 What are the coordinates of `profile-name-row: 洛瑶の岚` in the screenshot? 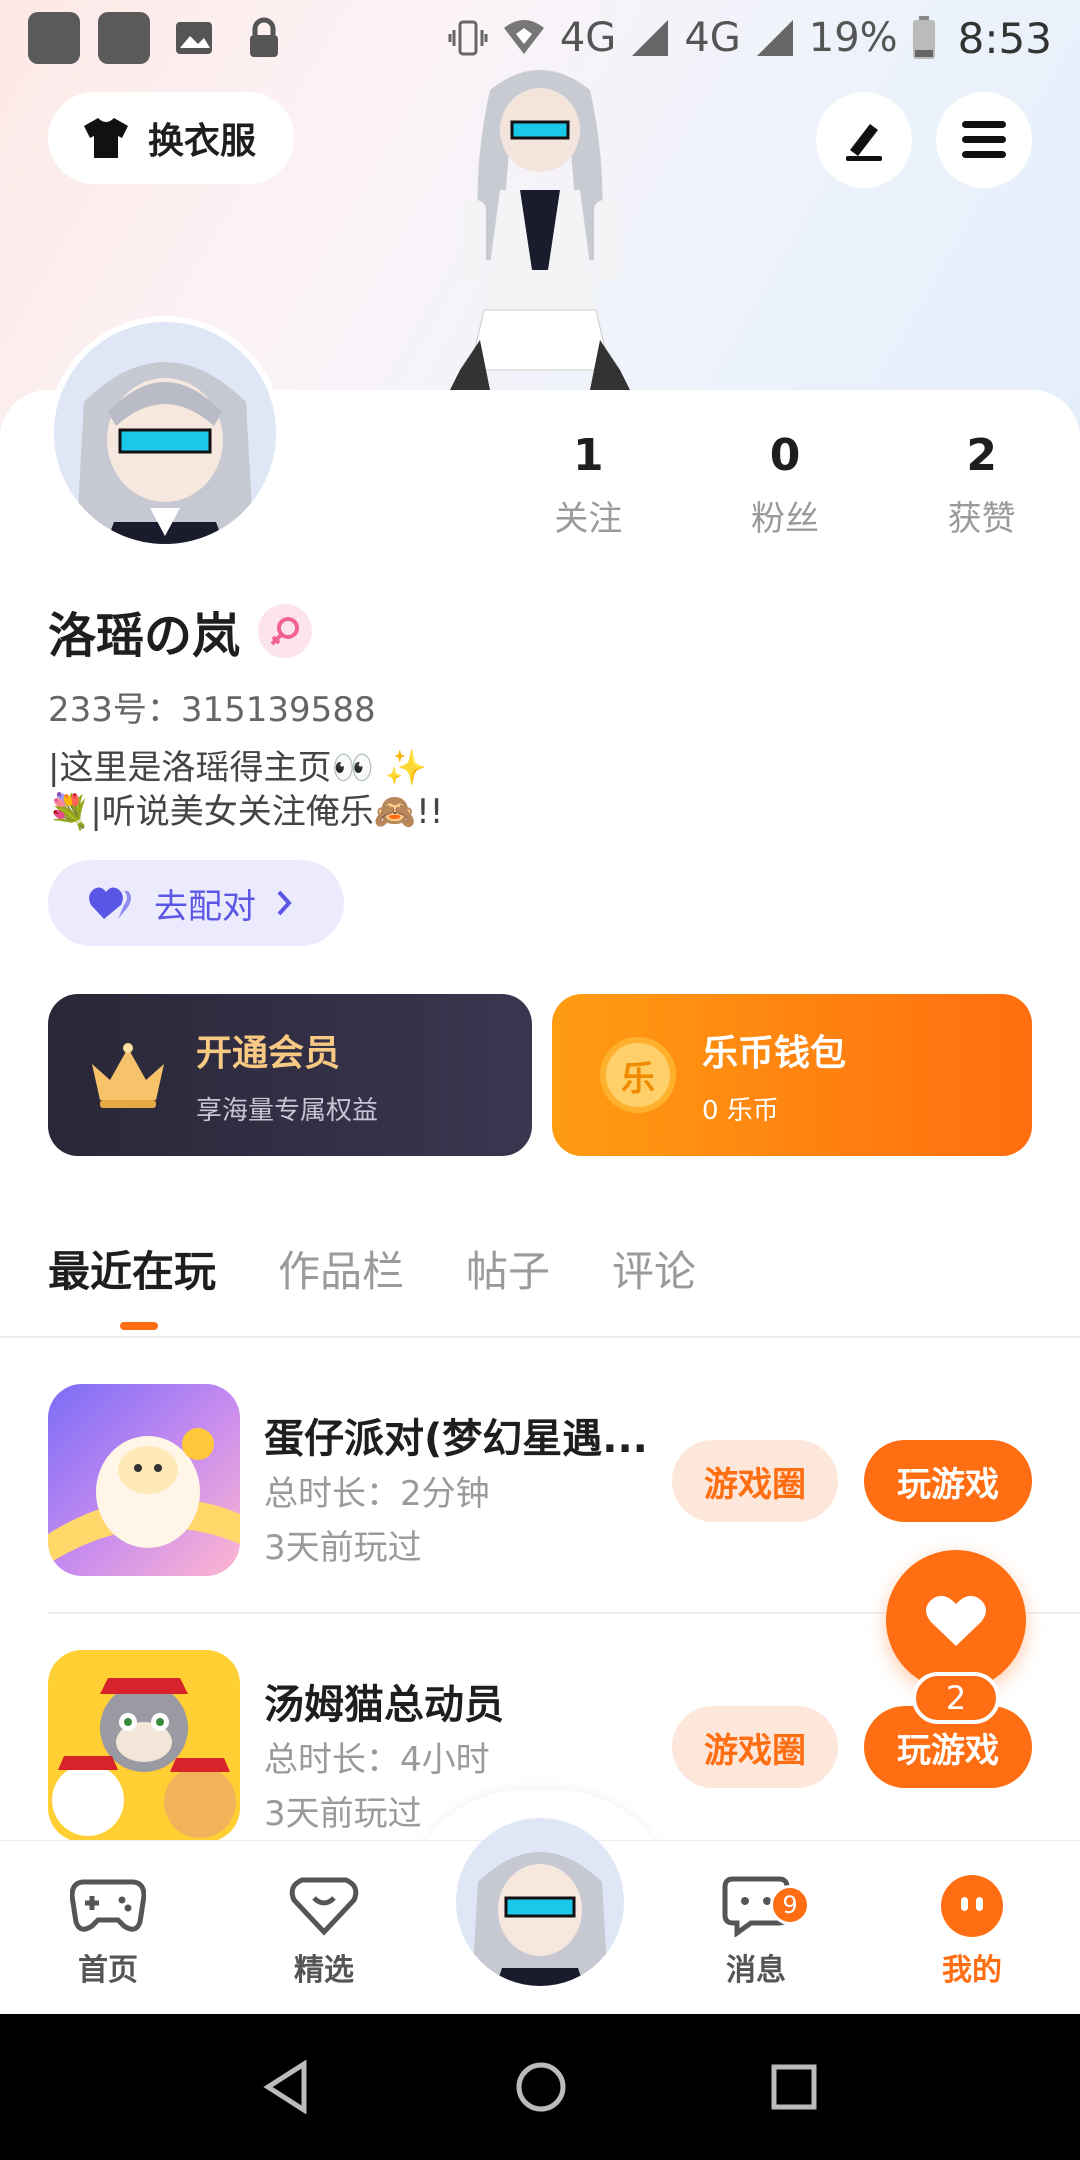 It's located at (180, 631).